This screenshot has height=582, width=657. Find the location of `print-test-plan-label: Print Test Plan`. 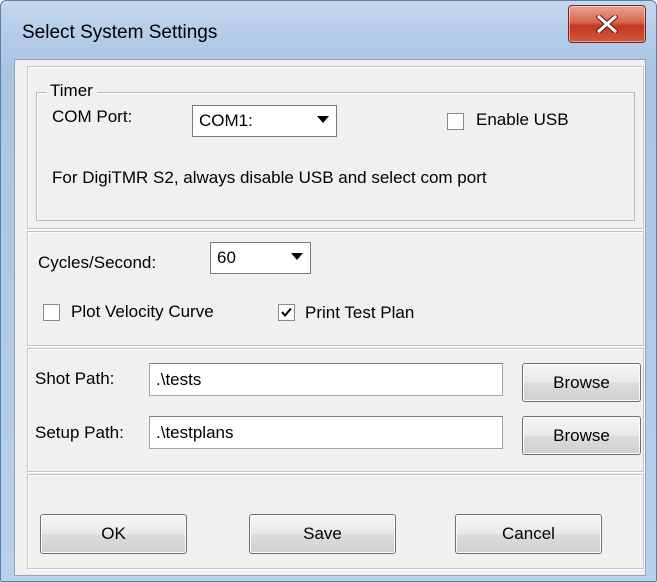

print-test-plan-label: Print Test Plan is located at coordinates (360, 312).